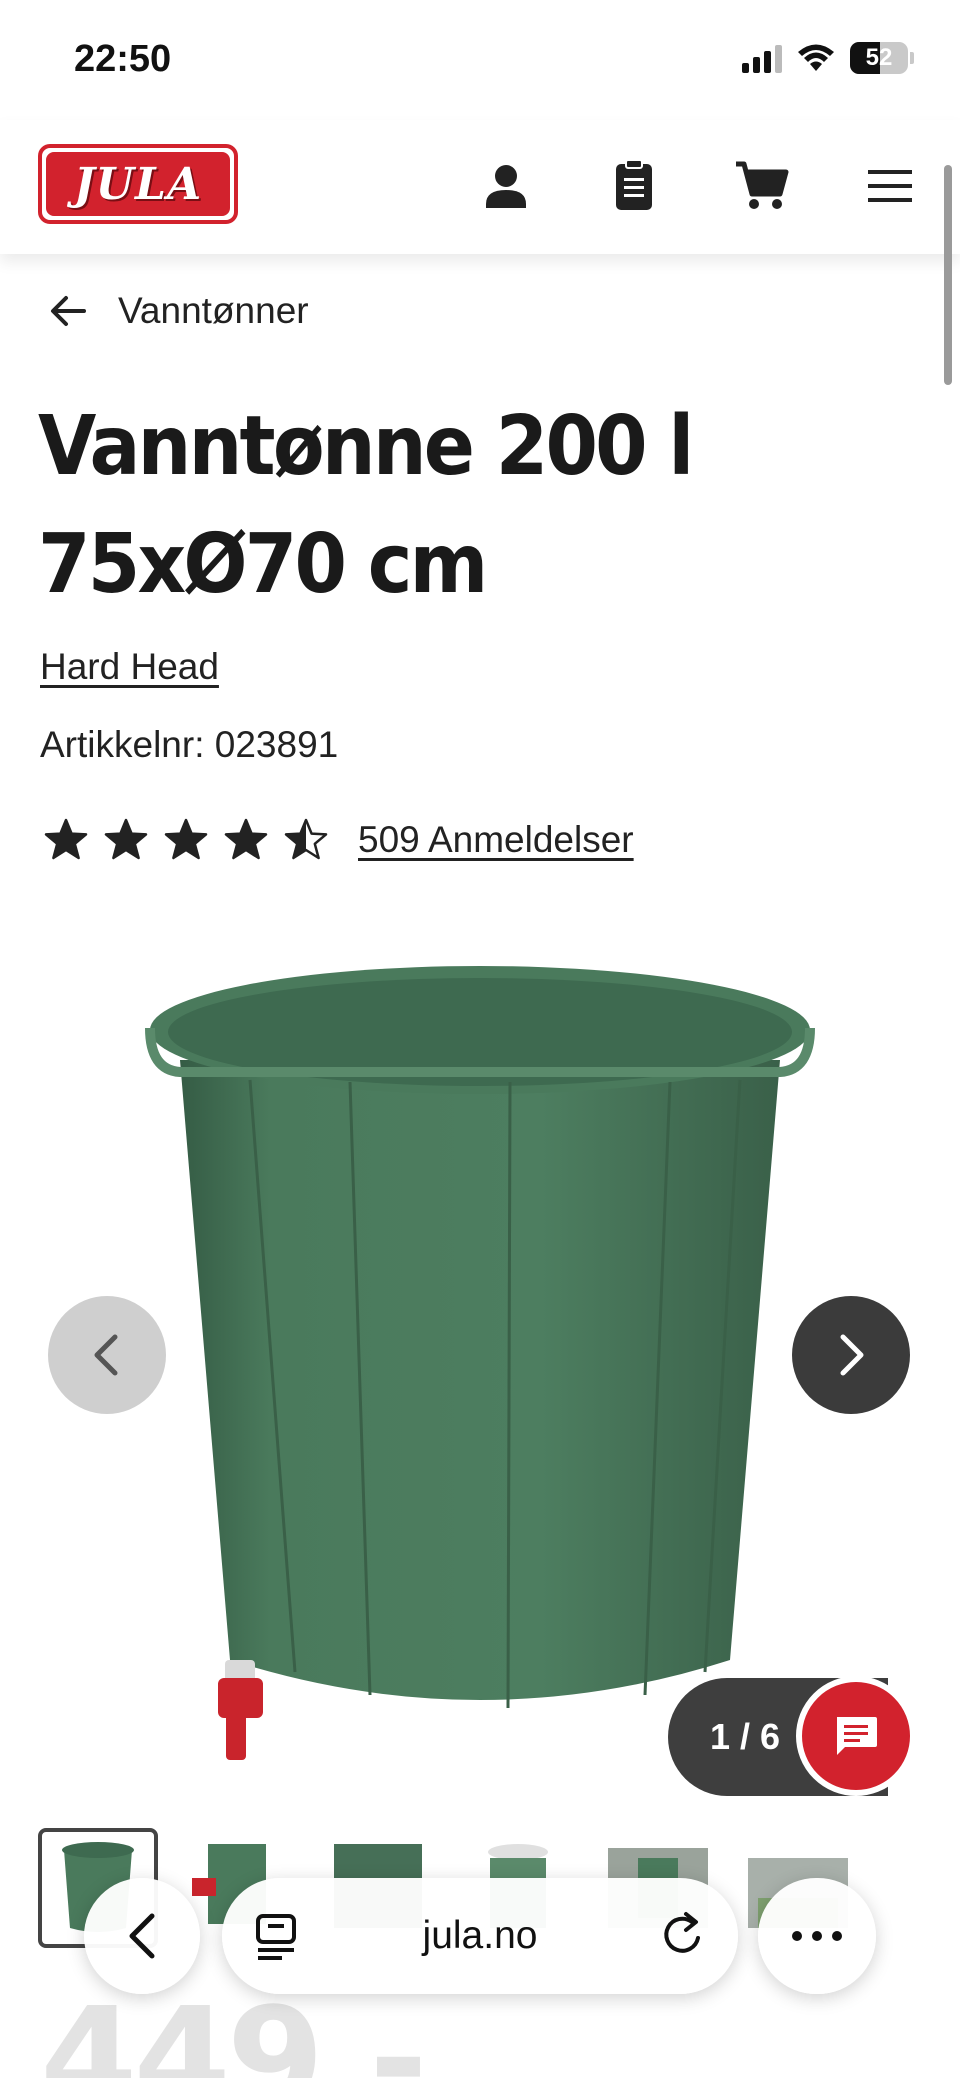 Image resolution: width=960 pixels, height=2078 pixels. I want to click on site-header: JULA, so click(480, 187).